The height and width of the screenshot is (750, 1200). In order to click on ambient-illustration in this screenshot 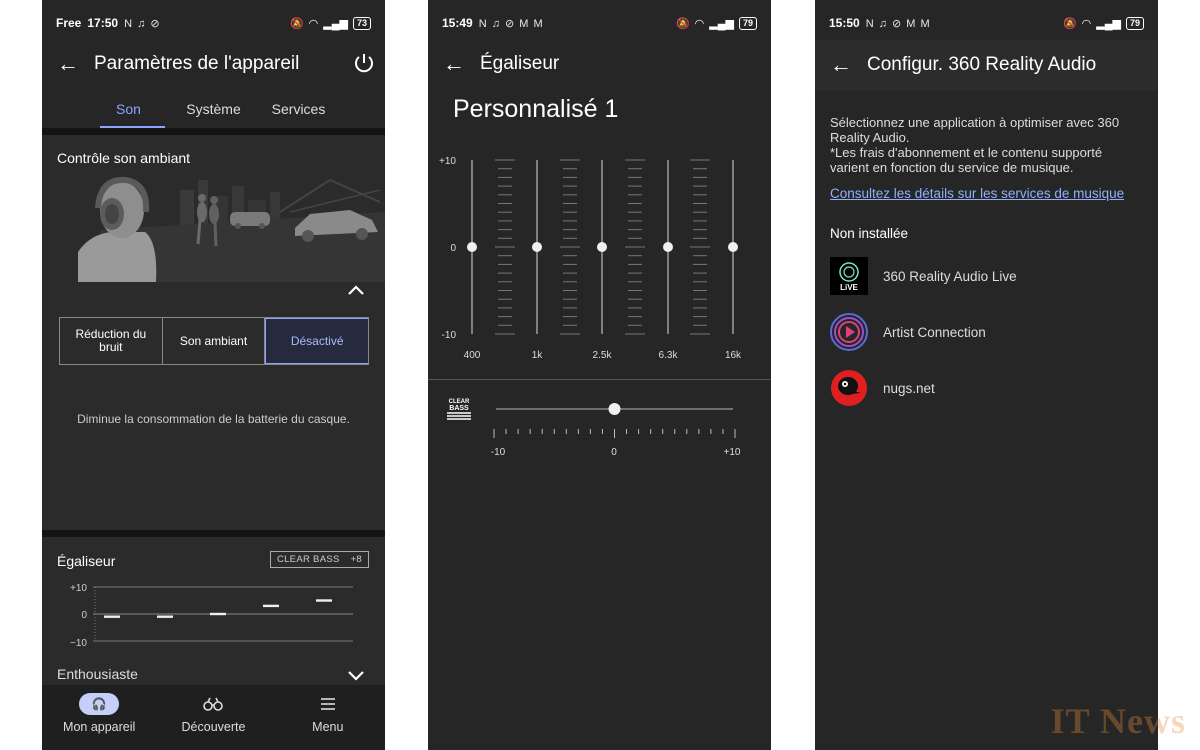, I will do `click(231, 229)`.